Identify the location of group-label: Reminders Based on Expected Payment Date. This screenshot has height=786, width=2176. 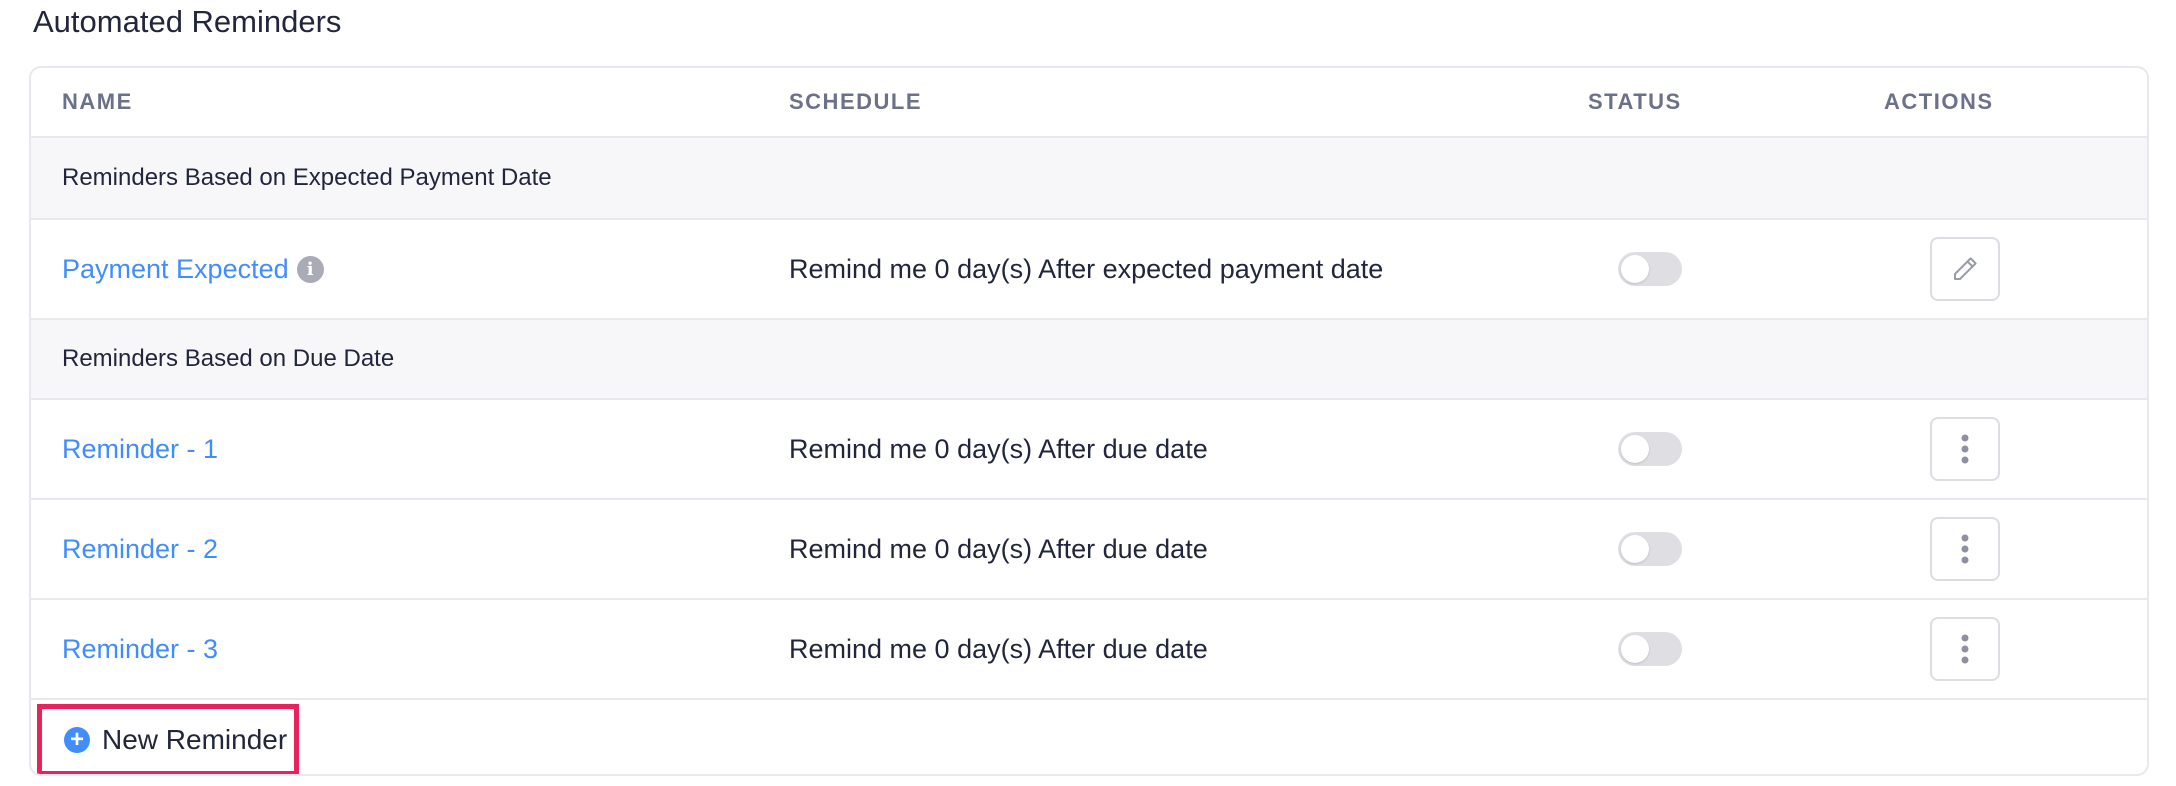
(307, 177).